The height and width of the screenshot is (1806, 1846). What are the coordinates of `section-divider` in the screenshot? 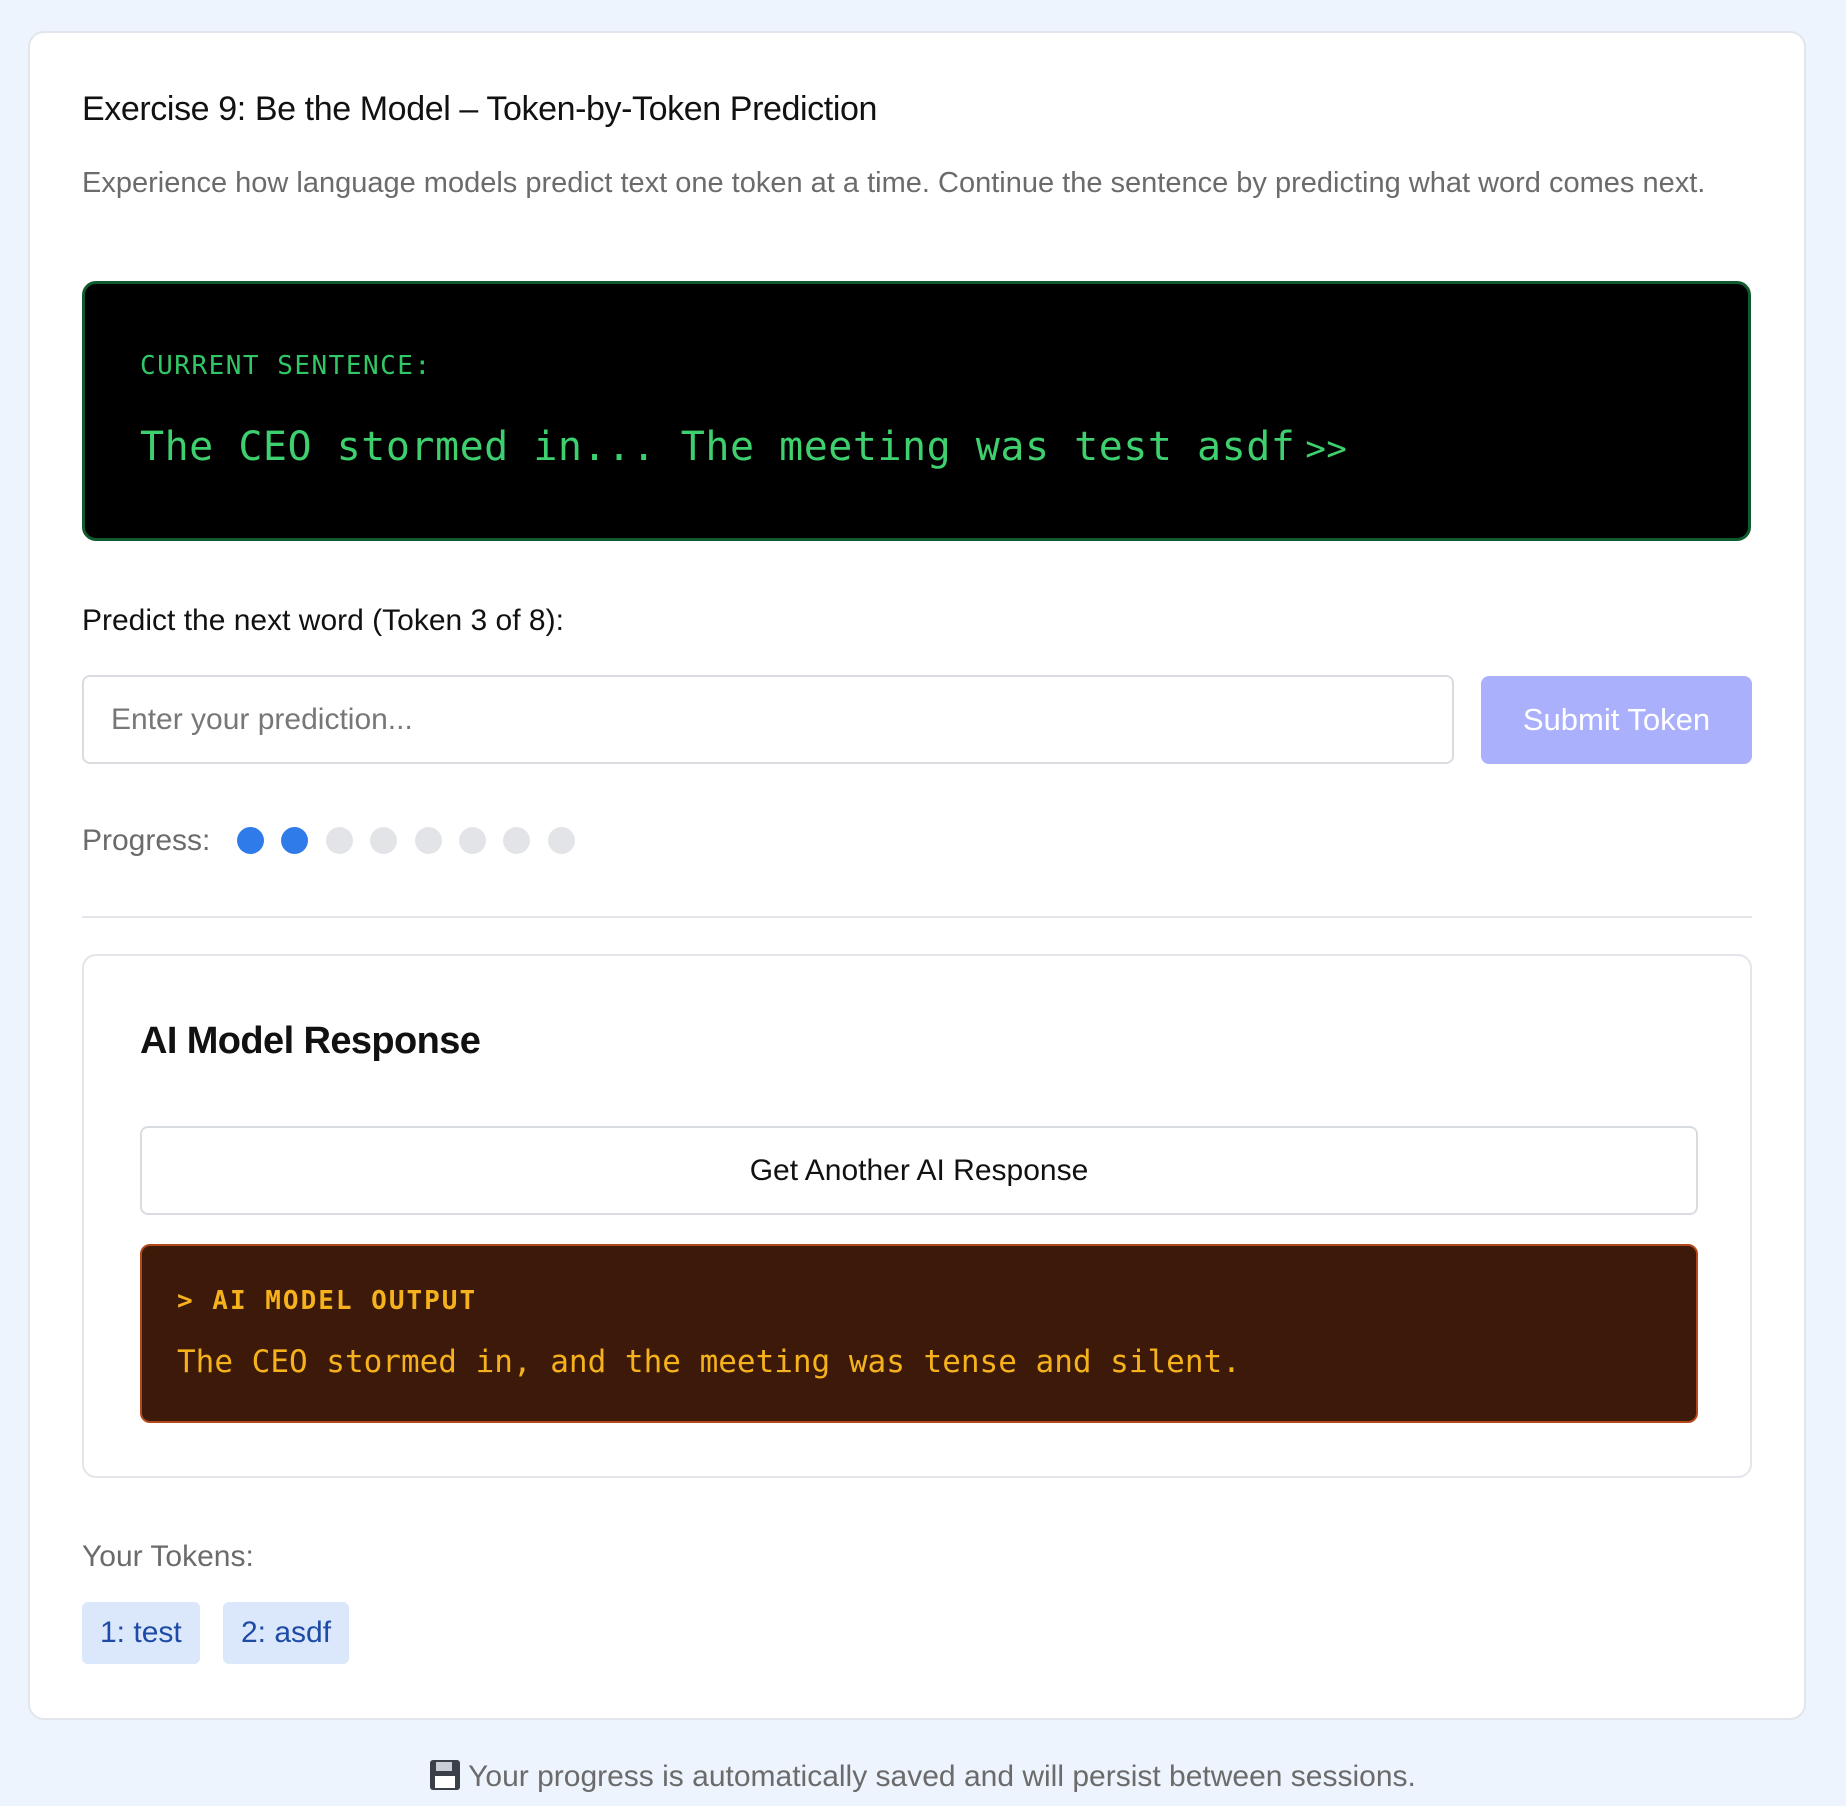 It's located at (917, 917).